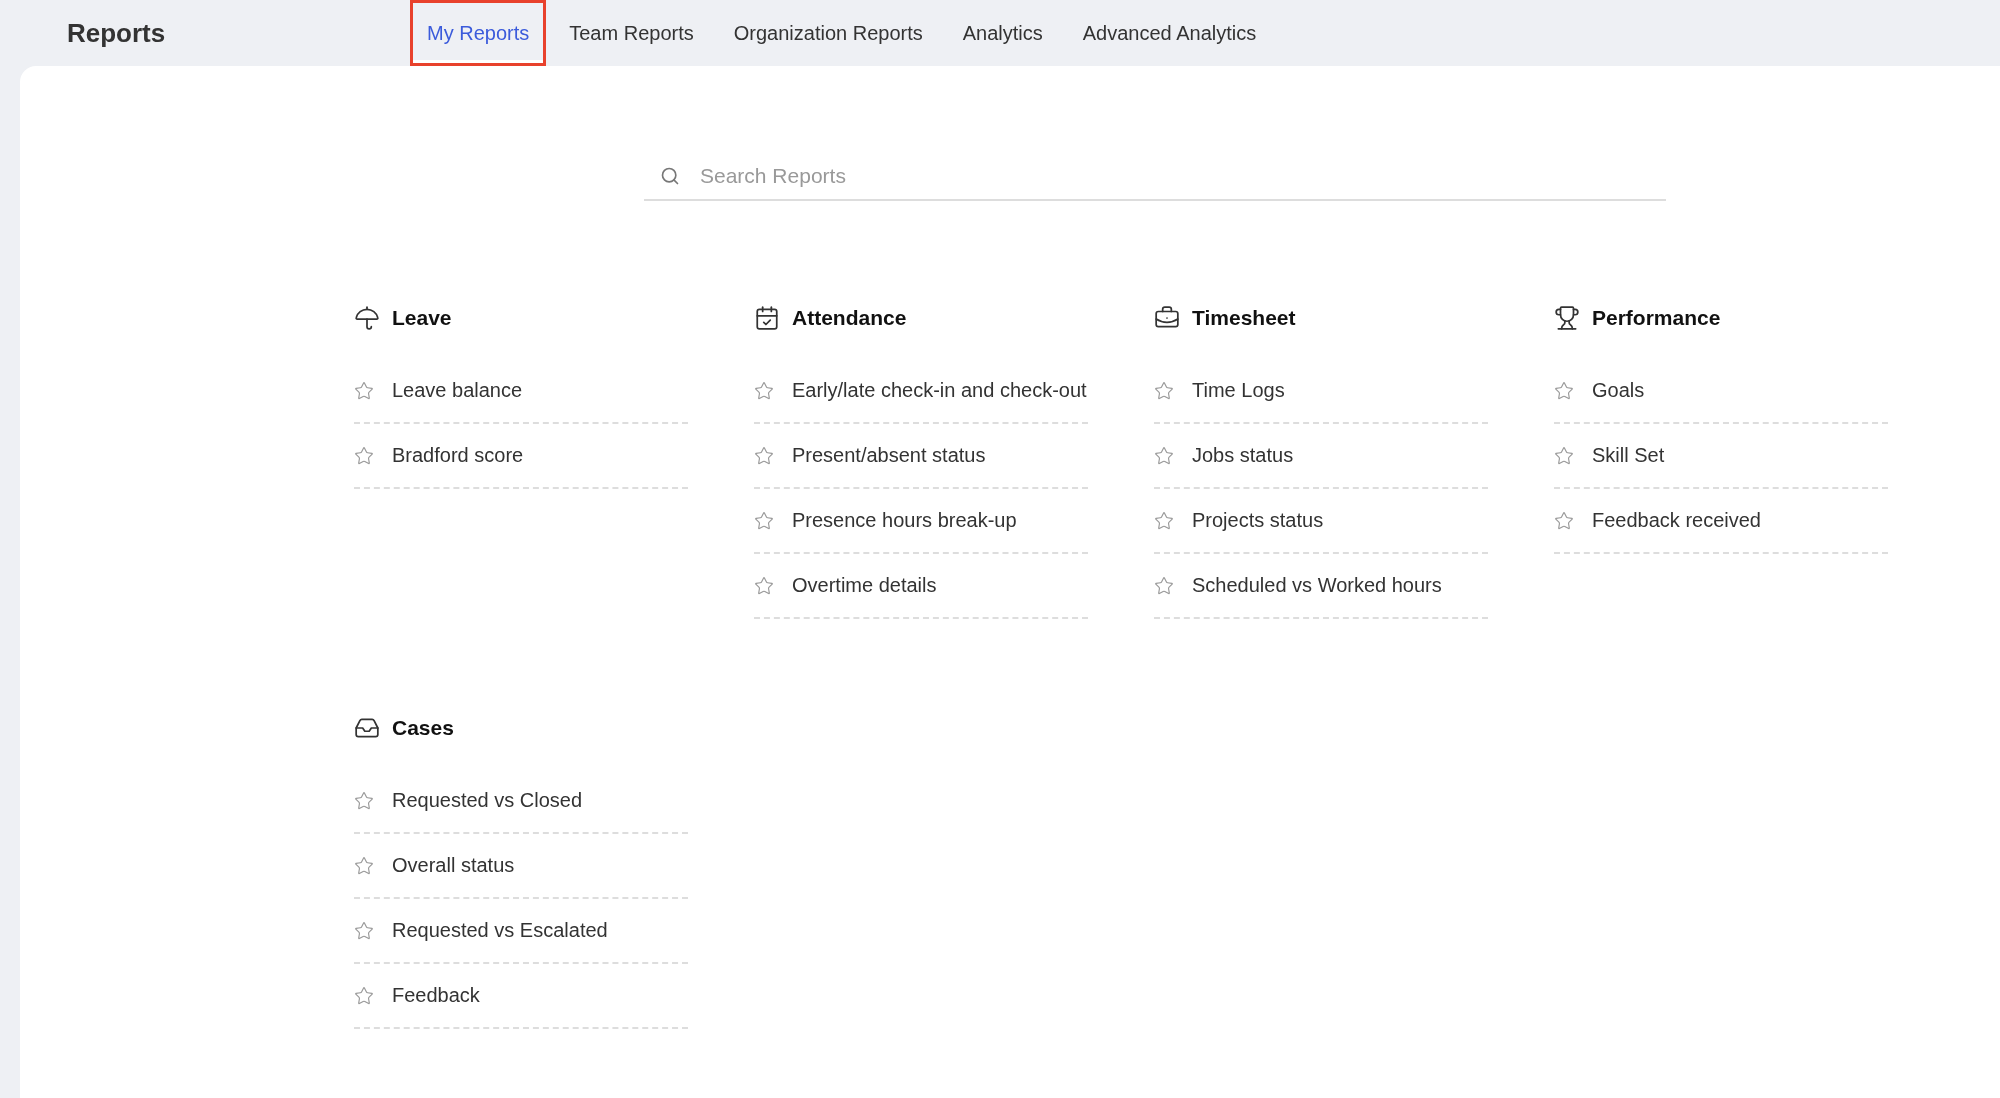 The image size is (2000, 1098). I want to click on section-heading: Cases, so click(423, 728).